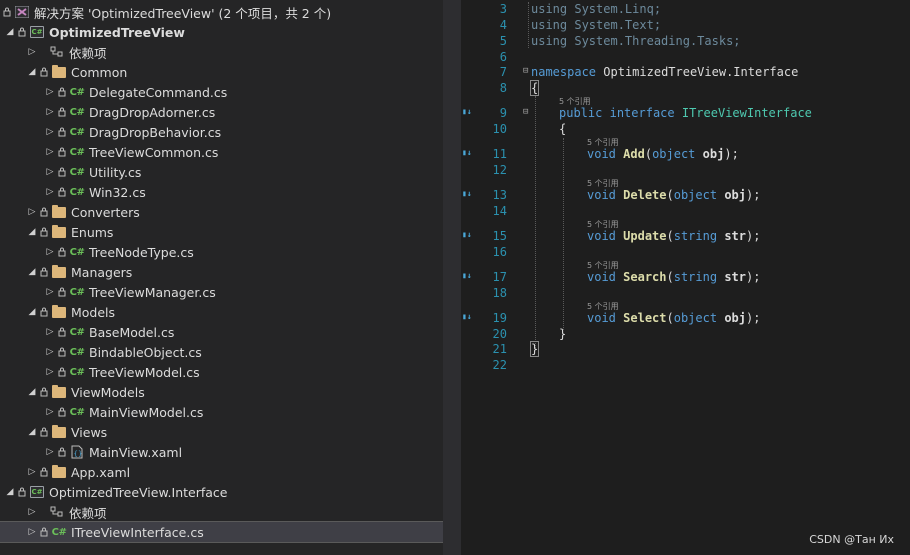  What do you see at coordinates (221, 12) in the screenshot?
I see `solution-node: 解决方案 'OptimizedTreeView' (2 个项目，共 2 个)` at bounding box center [221, 12].